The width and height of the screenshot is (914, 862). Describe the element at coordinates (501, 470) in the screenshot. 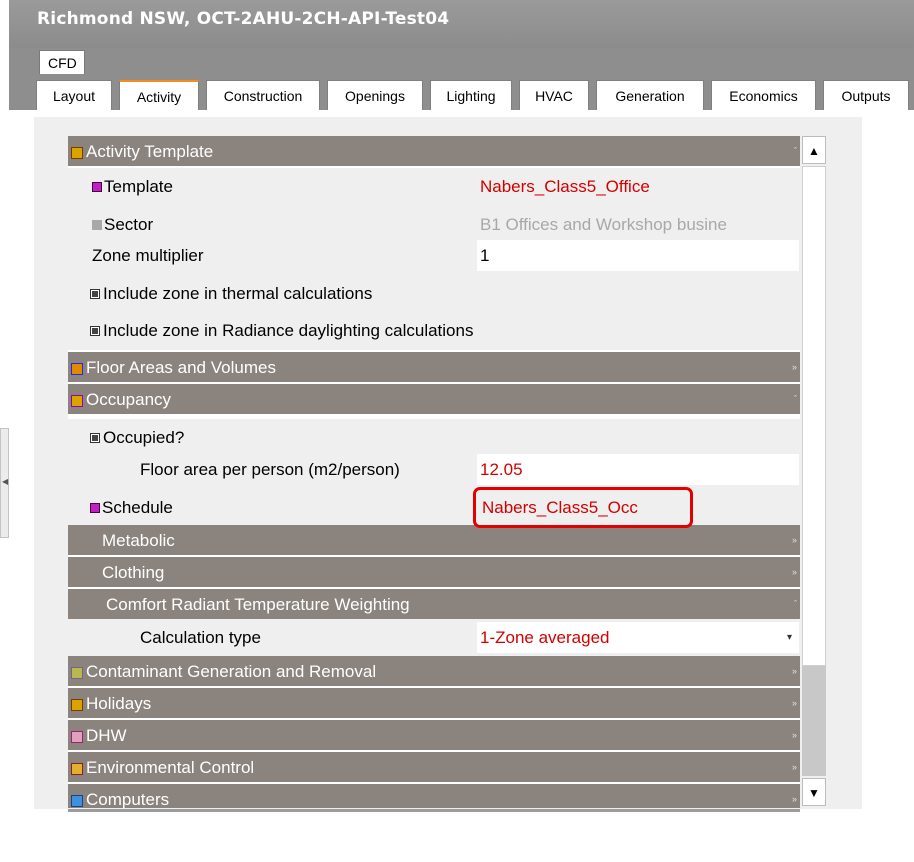

I see `floor-area-per-person-value: 12.05` at that location.